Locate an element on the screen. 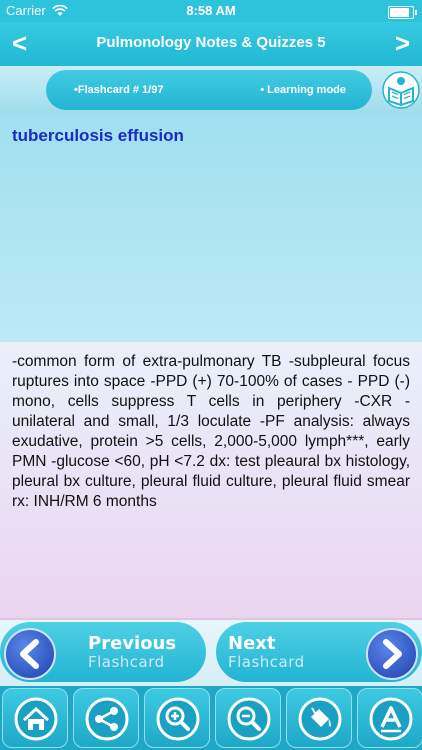 The height and width of the screenshot is (750, 422). navigation-bar: < Pulmonology Notes & Quizzes 5 > is located at coordinates (211, 44).